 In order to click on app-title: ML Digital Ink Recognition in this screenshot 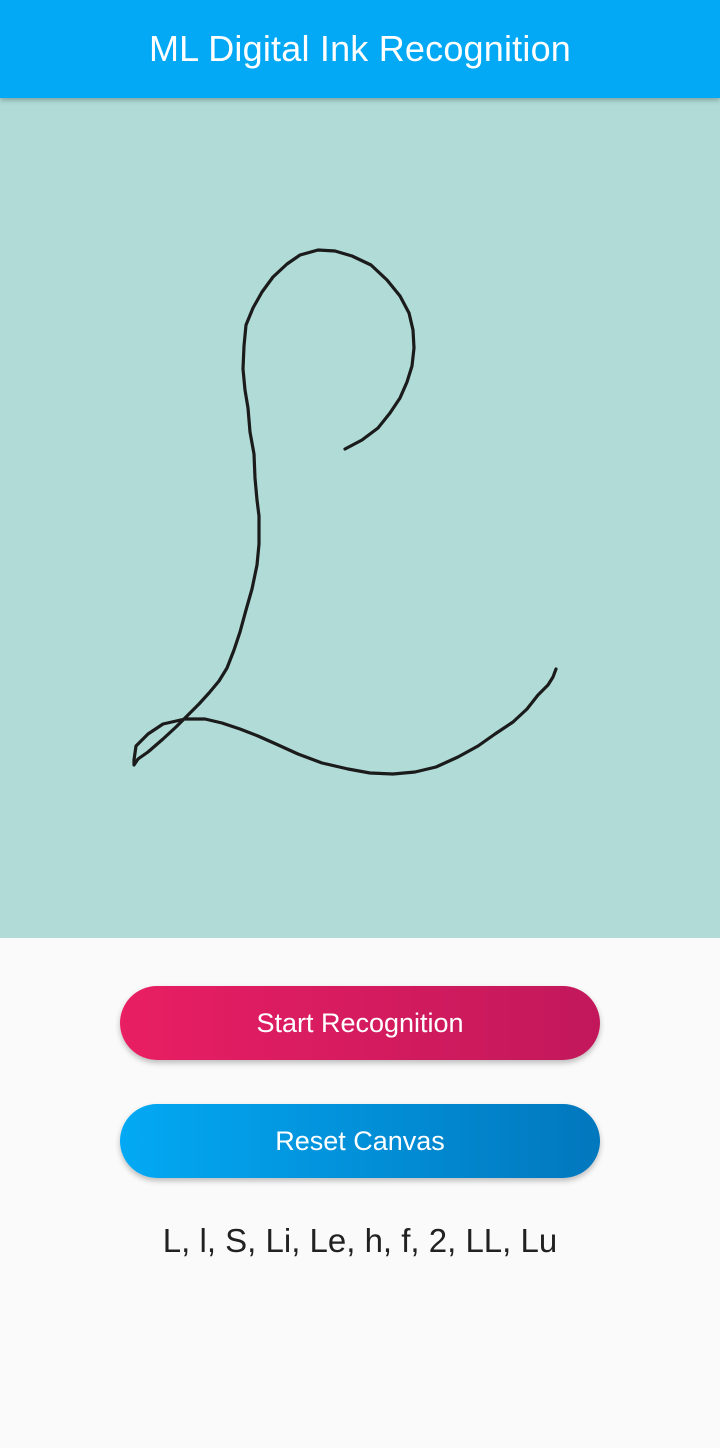, I will do `click(360, 48)`.